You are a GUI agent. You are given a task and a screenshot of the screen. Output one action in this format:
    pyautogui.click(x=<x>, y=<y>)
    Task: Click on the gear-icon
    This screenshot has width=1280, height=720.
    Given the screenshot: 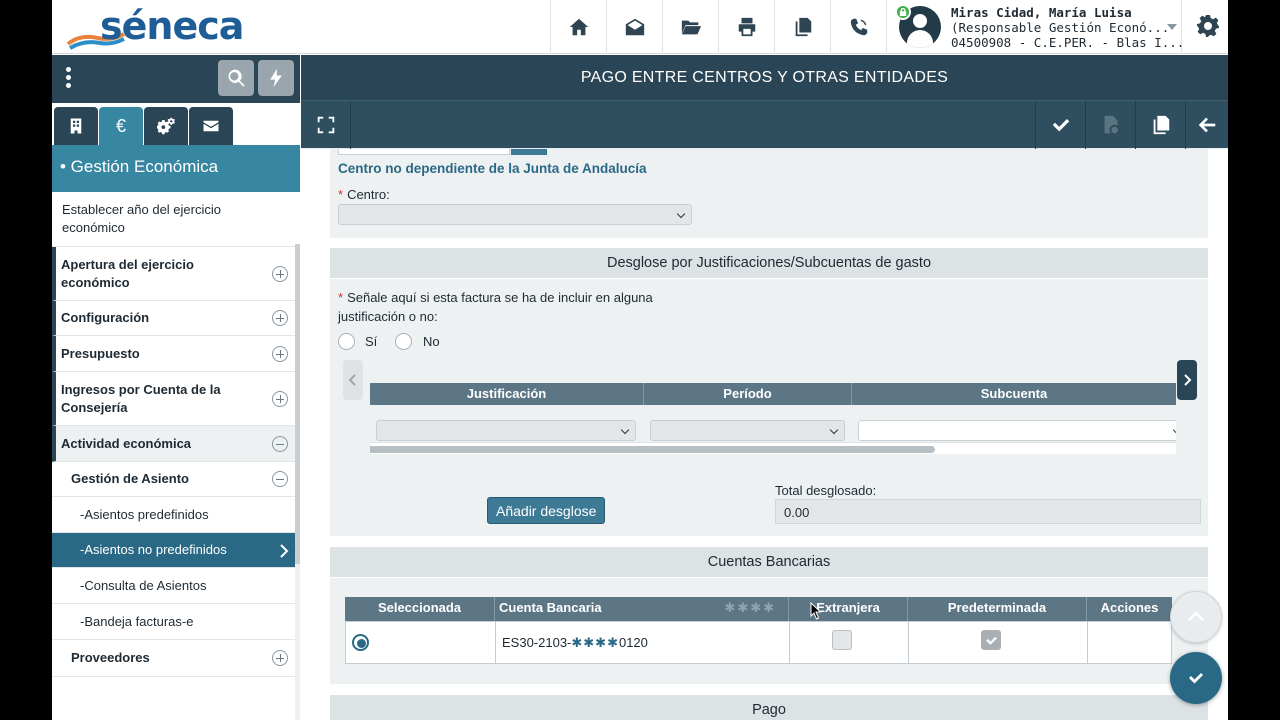 What is the action you would take?
    pyautogui.click(x=1208, y=26)
    